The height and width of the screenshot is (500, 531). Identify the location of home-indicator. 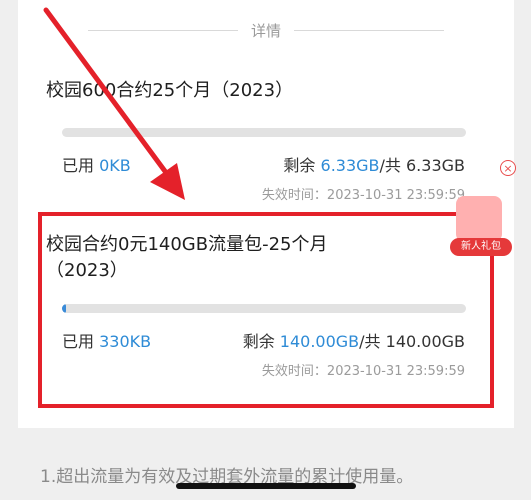
(266, 486).